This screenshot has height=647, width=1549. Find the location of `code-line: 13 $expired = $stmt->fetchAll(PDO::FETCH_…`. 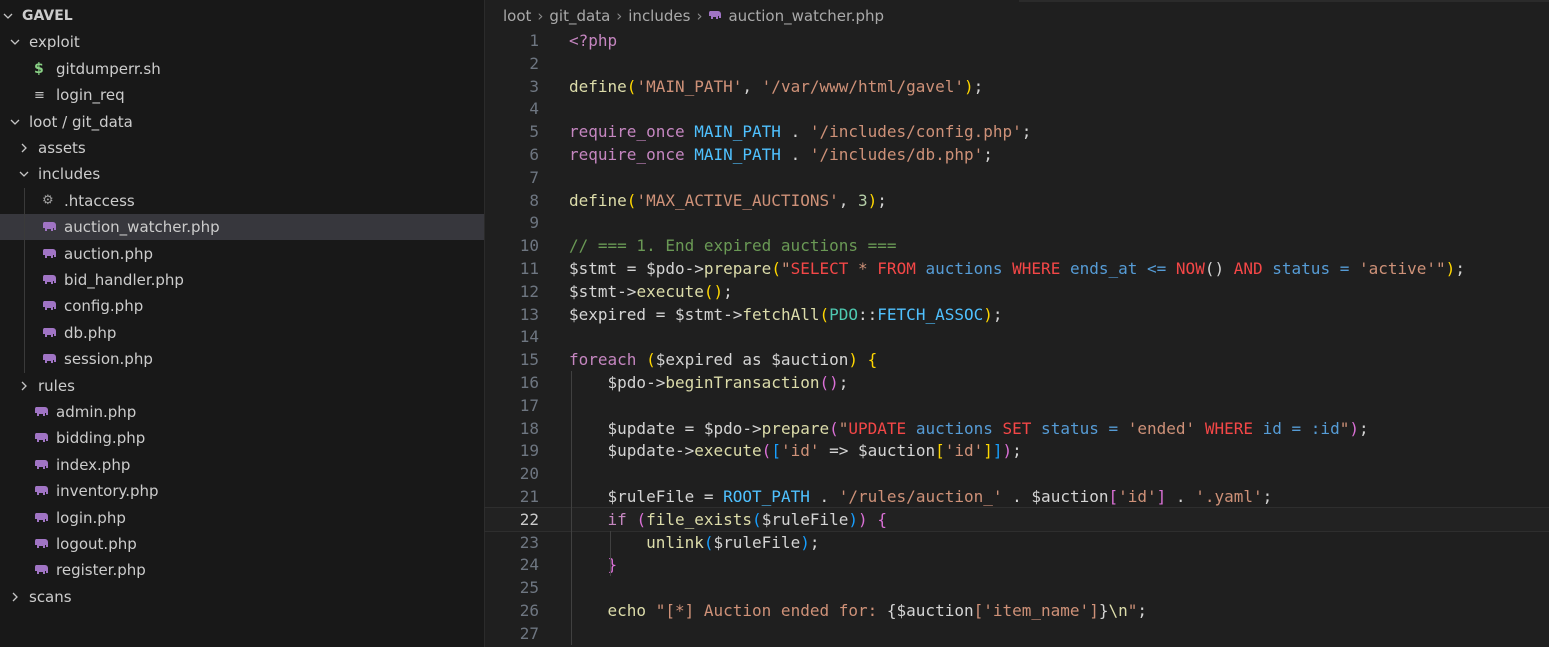

code-line: 13 $expired = $stmt->fetchAll(PDO::FETCH_… is located at coordinates (1017, 314).